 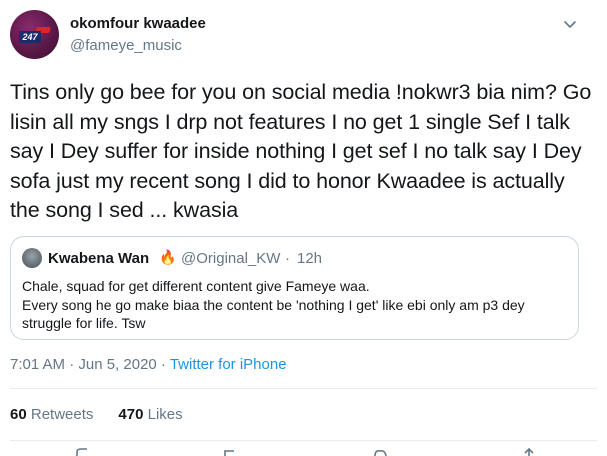 What do you see at coordinates (62, 414) in the screenshot?
I see `retweets-label: Retweets` at bounding box center [62, 414].